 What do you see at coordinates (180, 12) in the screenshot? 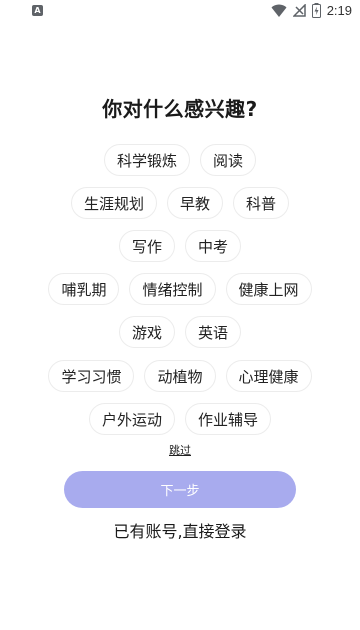
I see `status-bar: A 2:19` at bounding box center [180, 12].